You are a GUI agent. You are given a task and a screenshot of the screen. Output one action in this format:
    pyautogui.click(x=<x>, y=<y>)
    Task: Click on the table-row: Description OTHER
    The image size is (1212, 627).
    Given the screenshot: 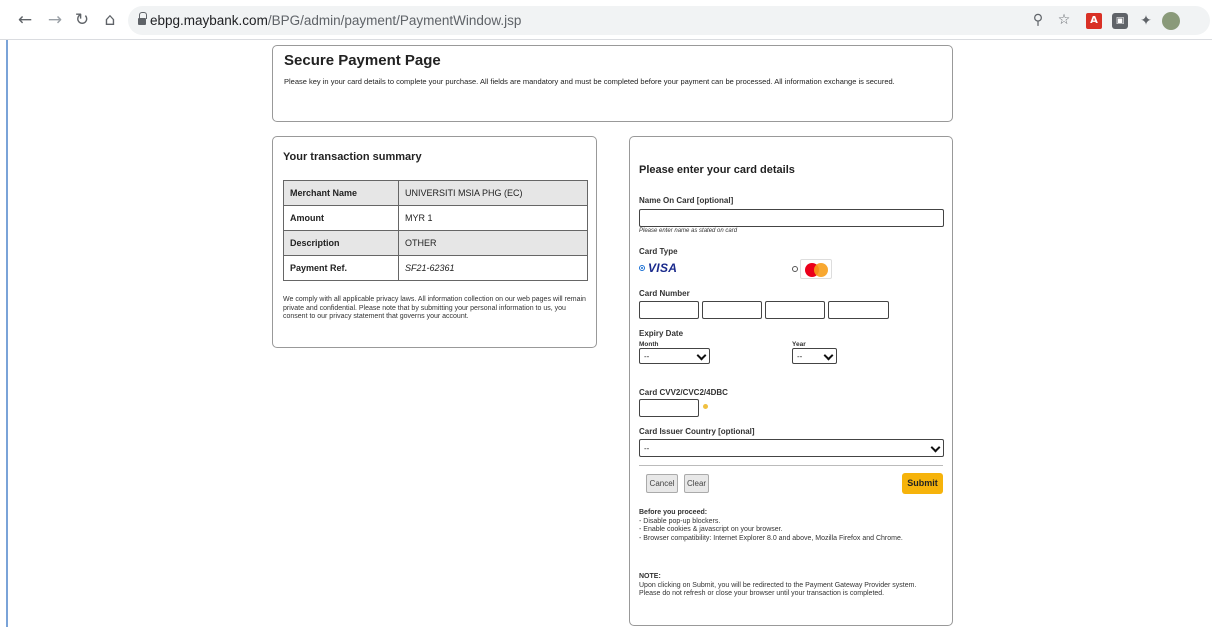 What is the action you would take?
    pyautogui.click(x=435, y=243)
    